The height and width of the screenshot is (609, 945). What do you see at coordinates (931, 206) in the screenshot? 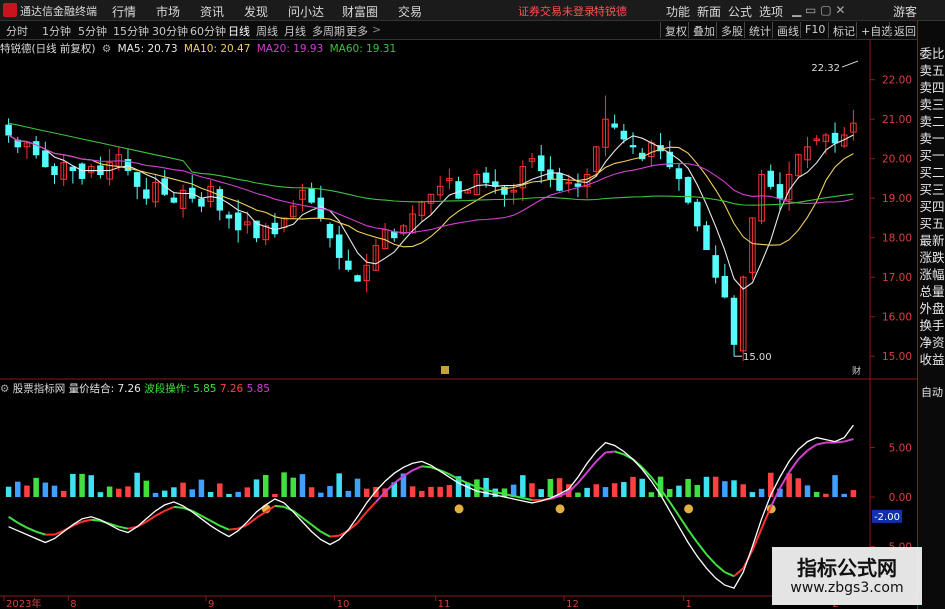
I see `side-panel-item: 买四` at bounding box center [931, 206].